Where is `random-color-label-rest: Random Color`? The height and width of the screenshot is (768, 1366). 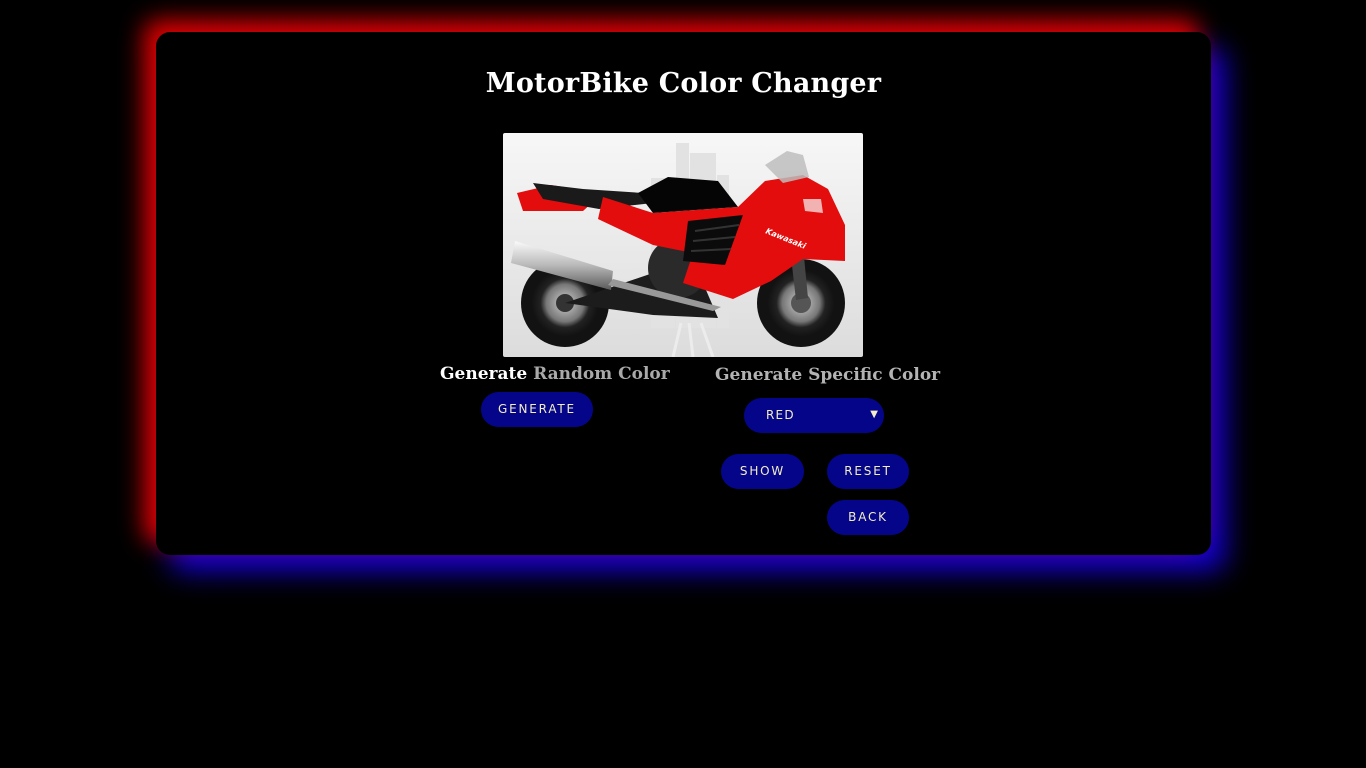 random-color-label-rest: Random Color is located at coordinates (598, 374).